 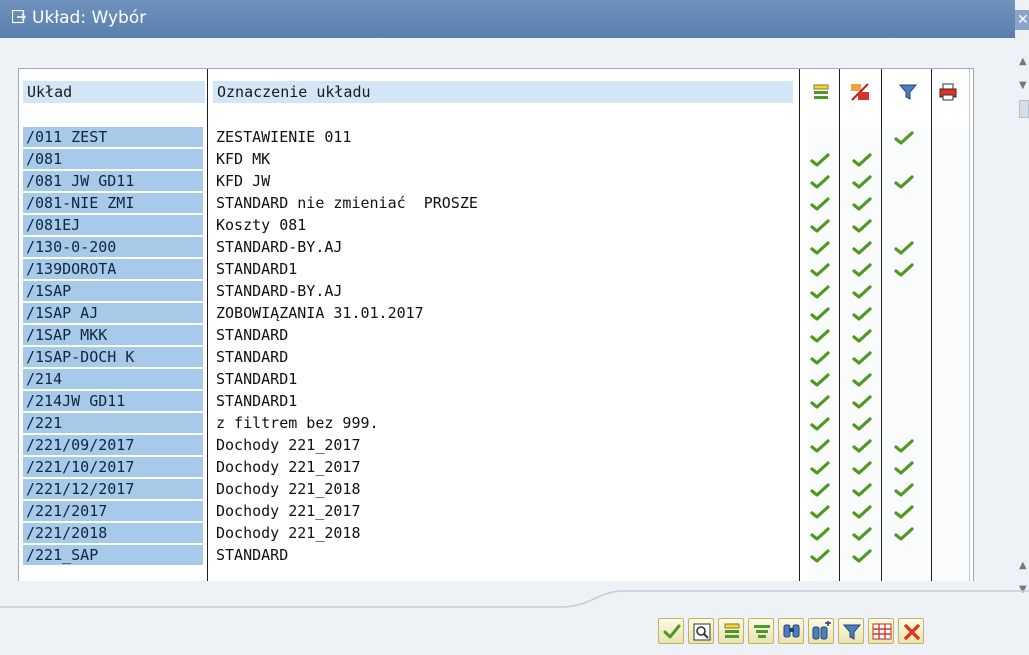 I want to click on find-button, so click(x=791, y=631).